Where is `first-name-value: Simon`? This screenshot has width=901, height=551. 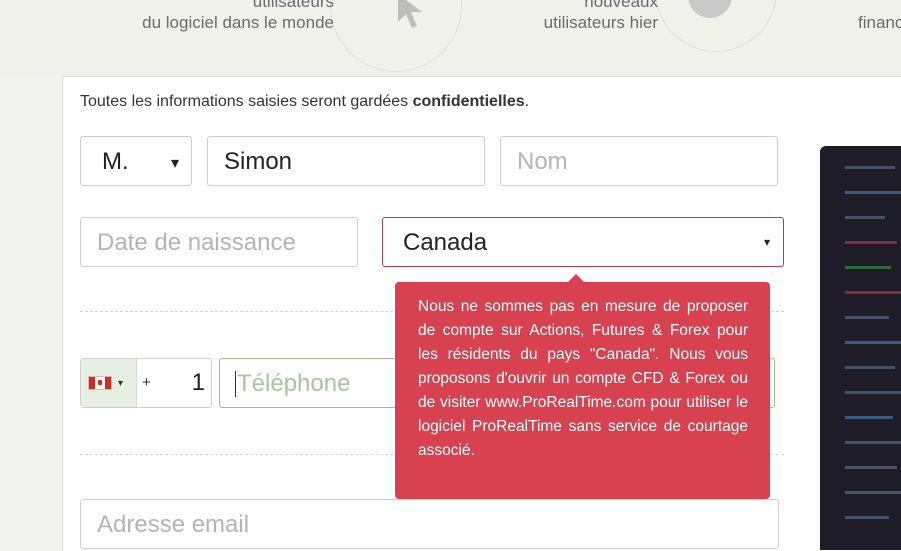 first-name-value: Simon is located at coordinates (258, 161).